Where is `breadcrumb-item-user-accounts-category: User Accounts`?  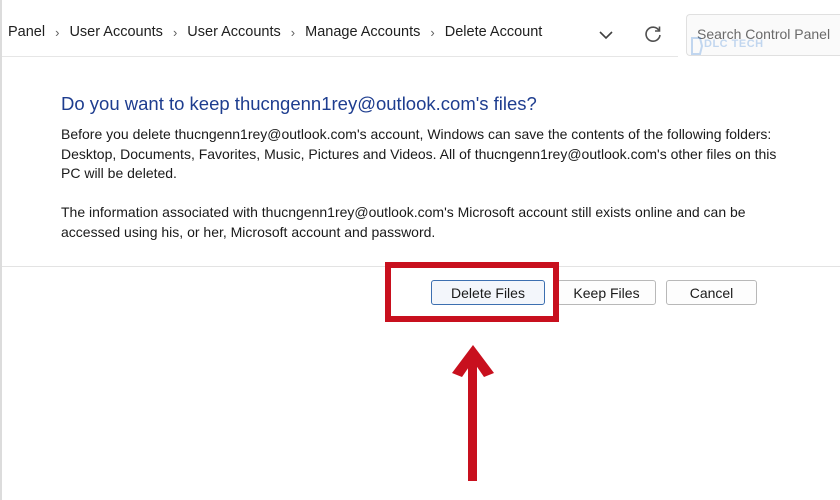 breadcrumb-item-user-accounts-category: User Accounts is located at coordinates (116, 32).